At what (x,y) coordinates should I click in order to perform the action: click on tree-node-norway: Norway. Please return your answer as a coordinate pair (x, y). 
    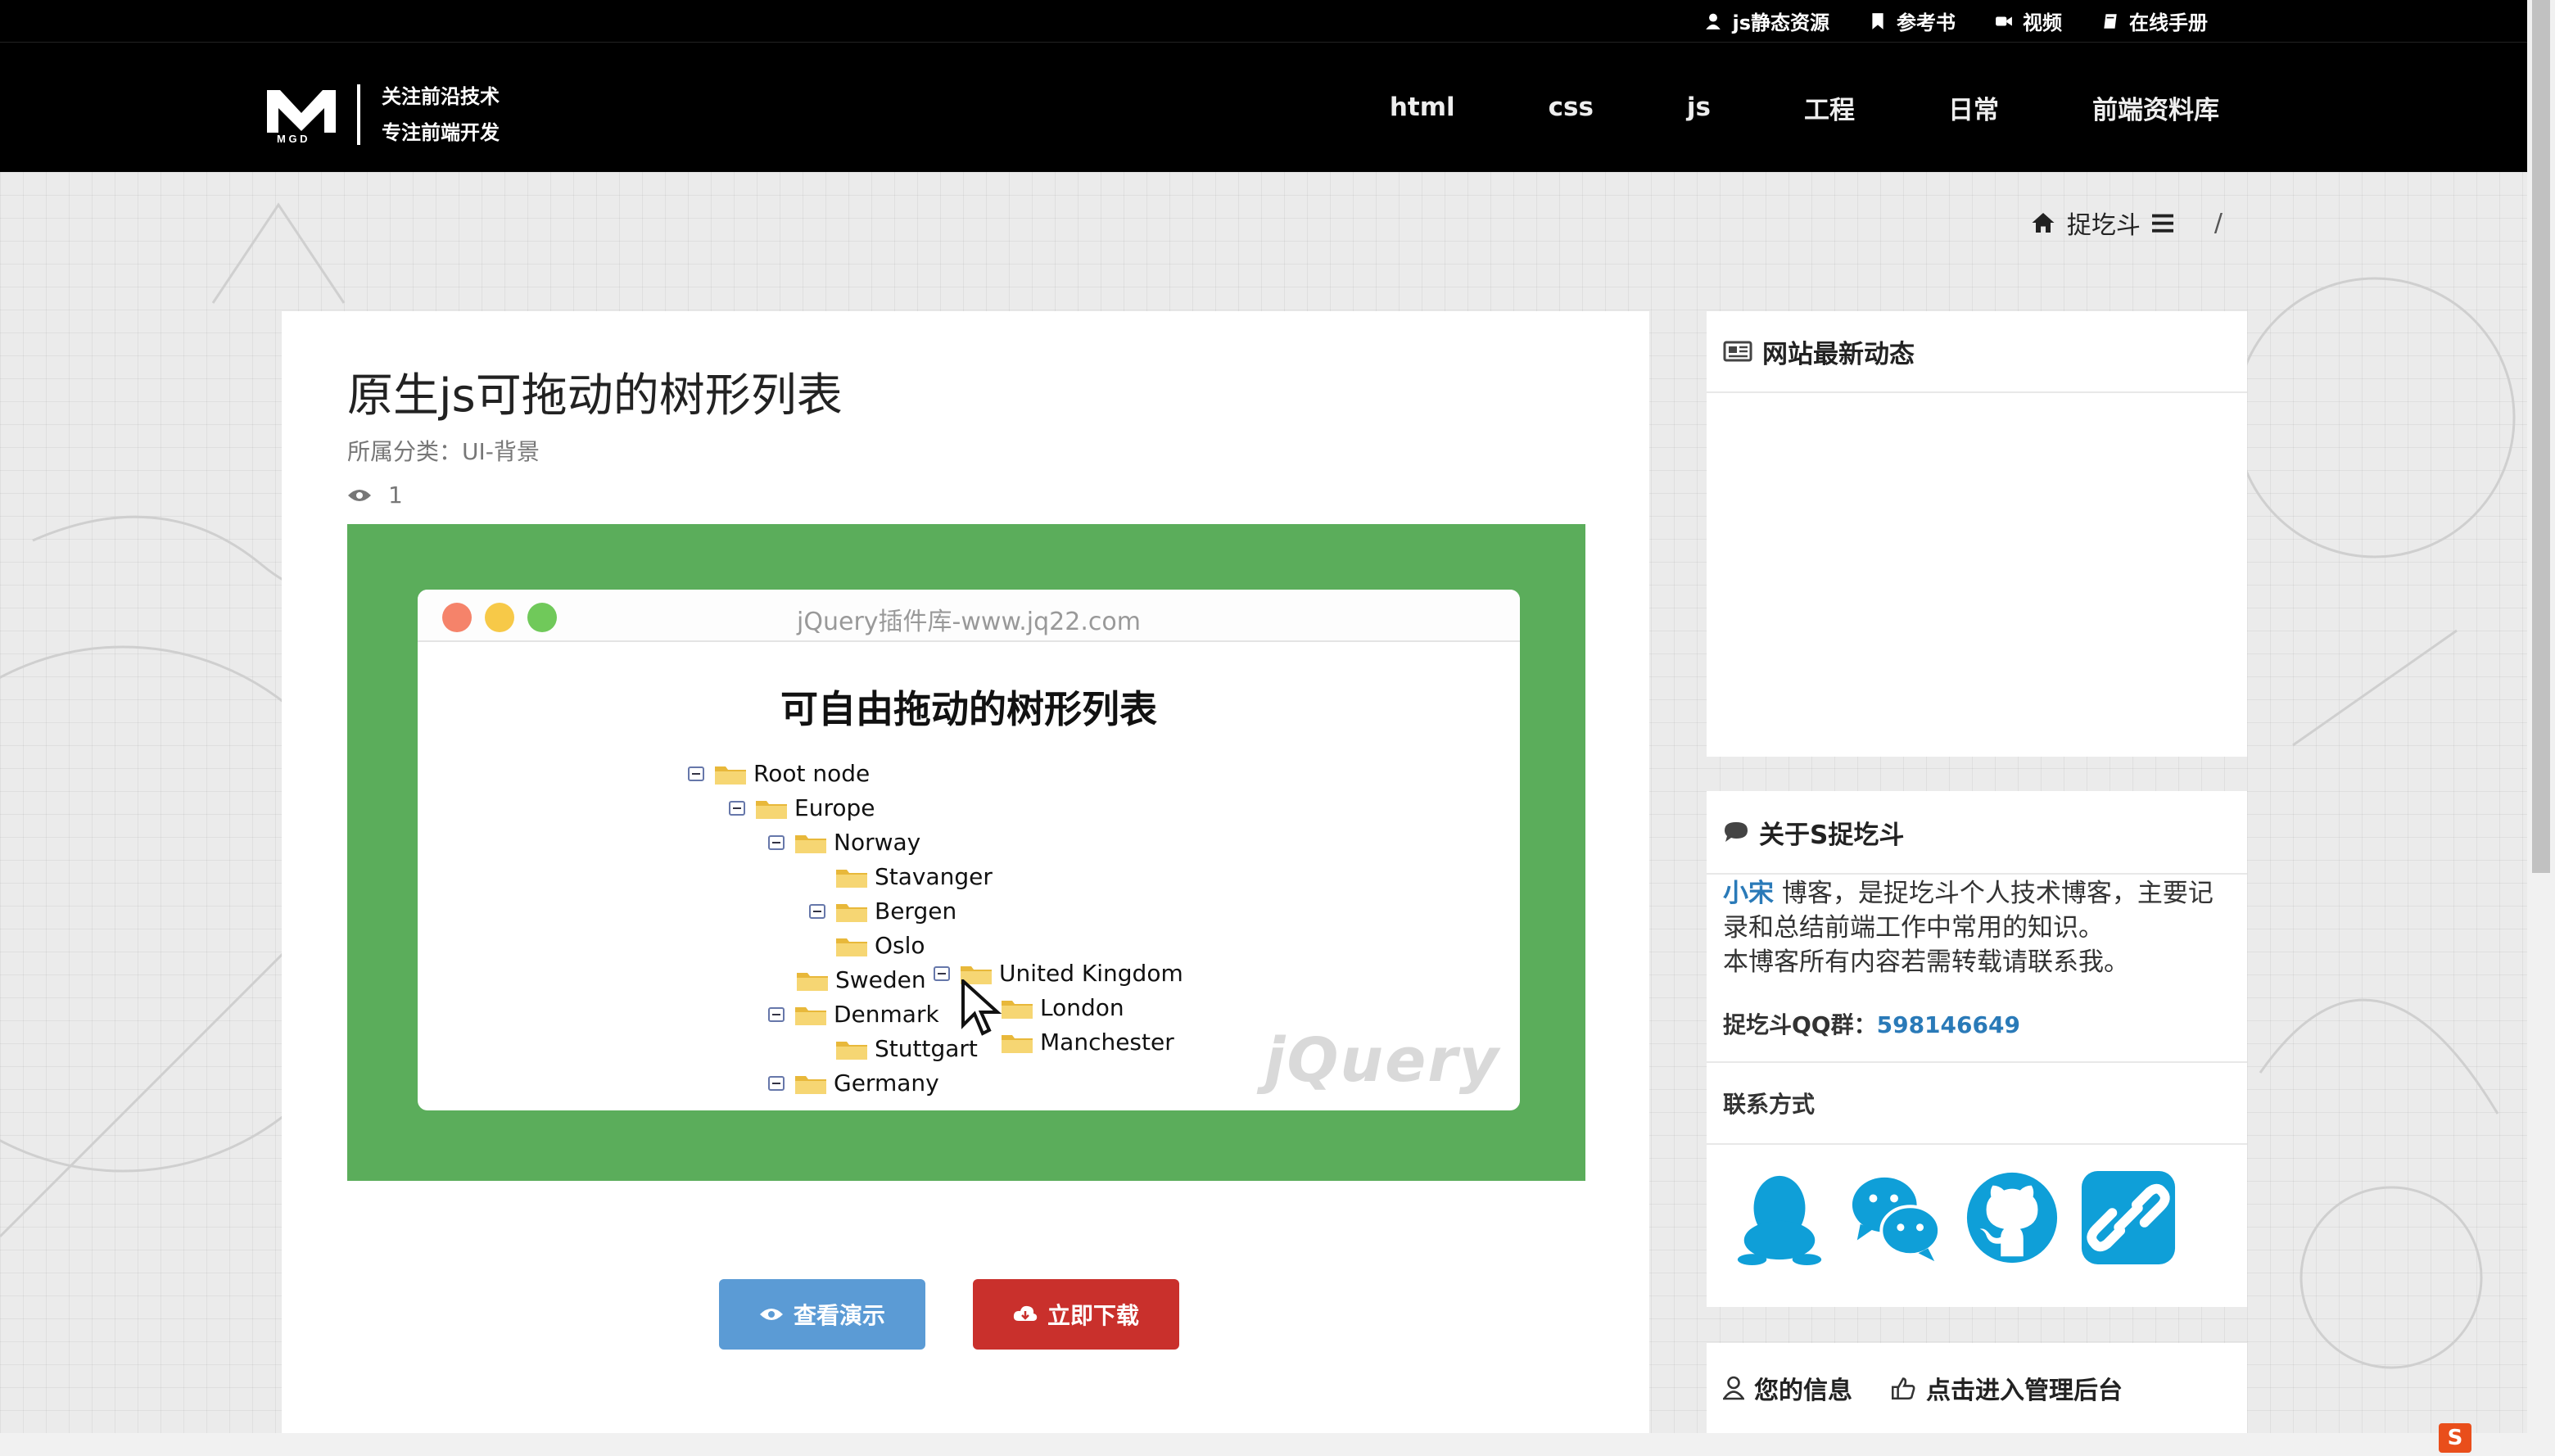
    Looking at the image, I should click on (844, 843).